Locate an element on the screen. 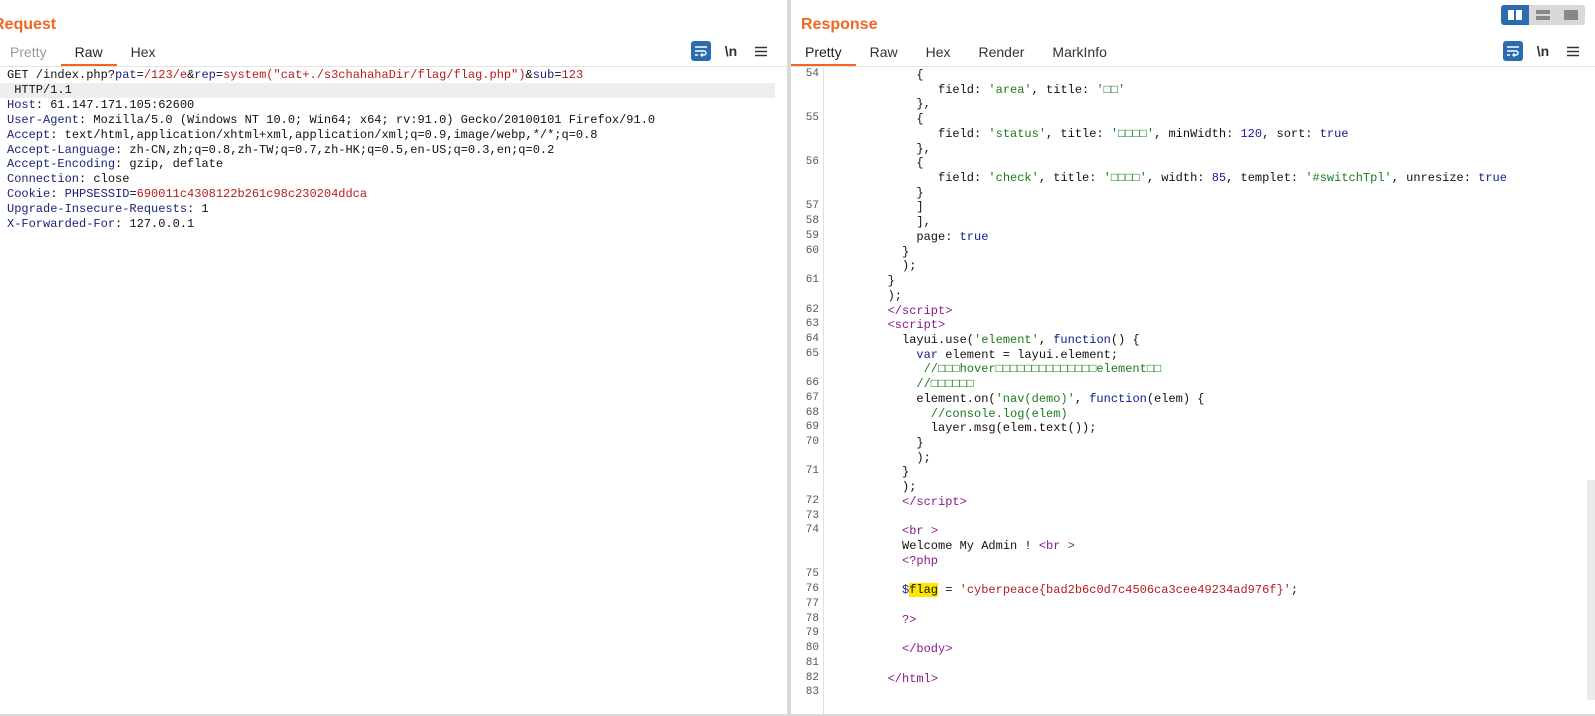  split-vertical-icon is located at coordinates (1543, 15).